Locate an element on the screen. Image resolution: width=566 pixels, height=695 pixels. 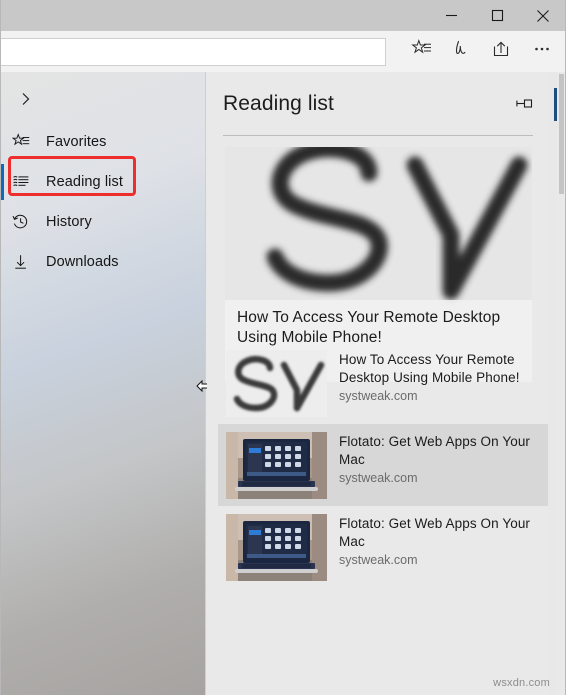
share-button is located at coordinates (502, 52).